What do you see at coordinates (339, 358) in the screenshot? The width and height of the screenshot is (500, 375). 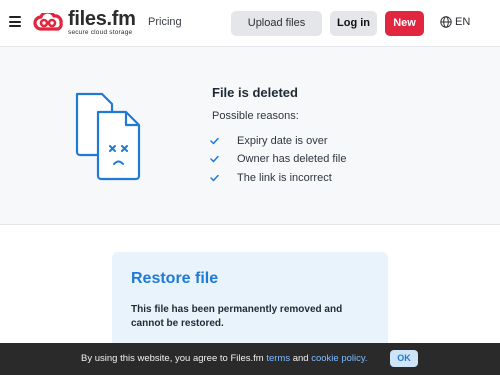 I see `cookie-policy-link: cookie policy.` at bounding box center [339, 358].